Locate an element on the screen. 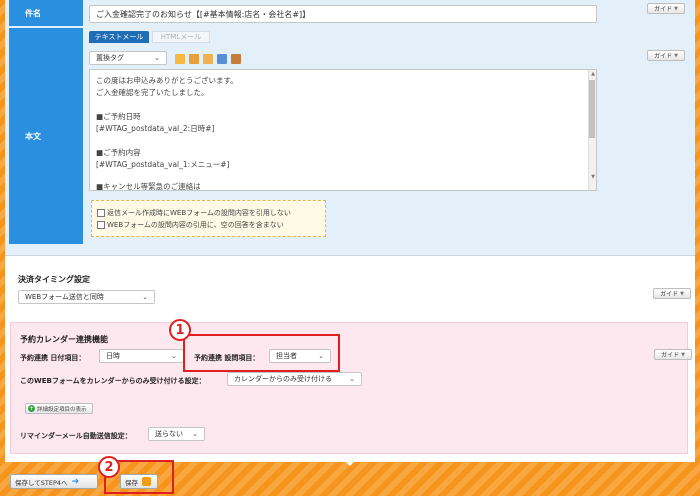 Image resolution: width=700 pixels, height=496 pixels. insert-shop-icon is located at coordinates (236, 59).